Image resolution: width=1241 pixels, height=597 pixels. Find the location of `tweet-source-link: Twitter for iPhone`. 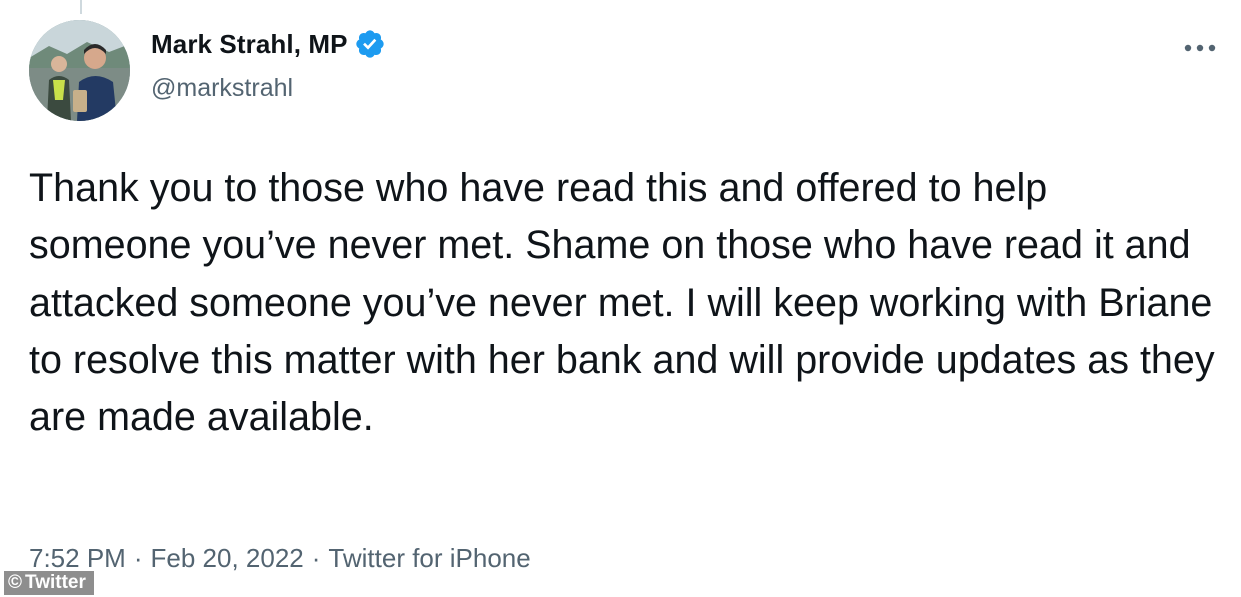

tweet-source-link: Twitter for iPhone is located at coordinates (429, 558).